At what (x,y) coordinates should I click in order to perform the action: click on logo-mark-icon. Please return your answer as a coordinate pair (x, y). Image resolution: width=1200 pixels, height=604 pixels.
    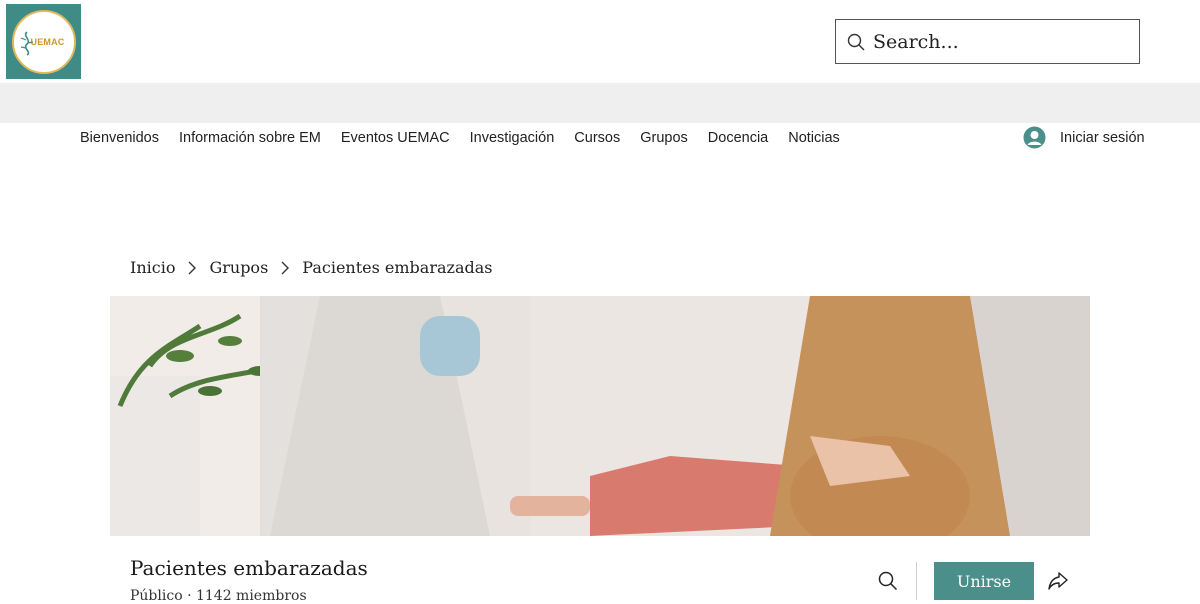
    Looking at the image, I should click on (26, 43).